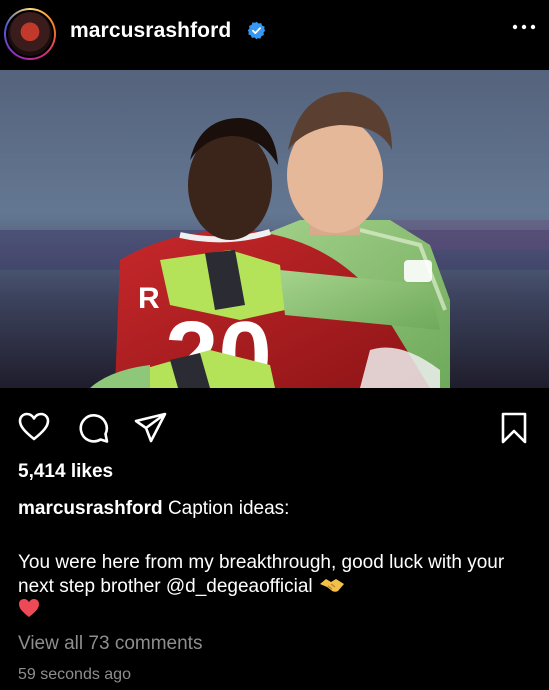 The image size is (549, 690). I want to click on ellipsis-icon, so click(524, 27).